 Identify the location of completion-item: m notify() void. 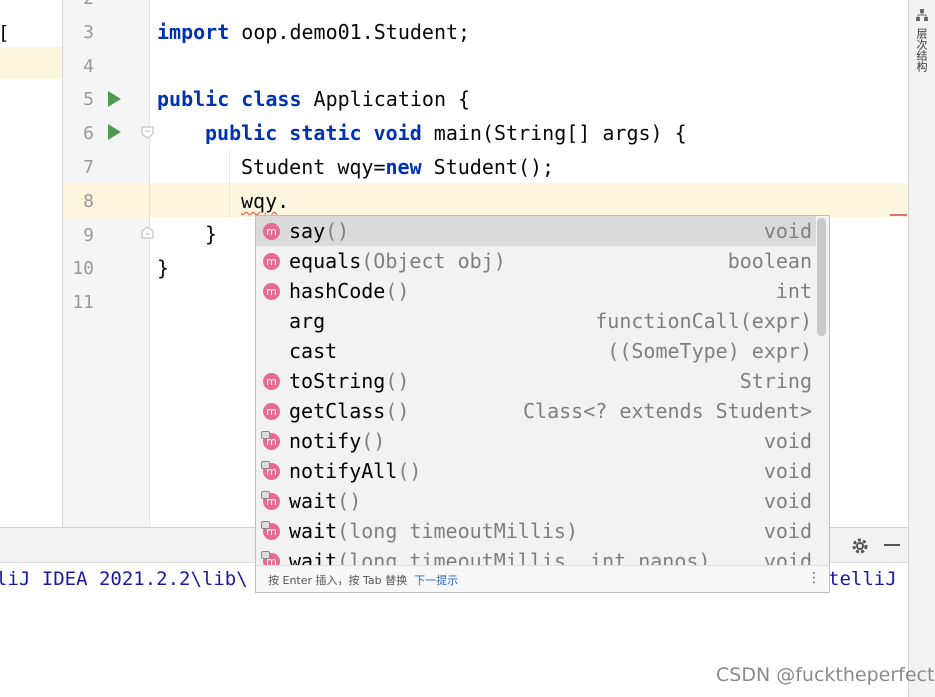
(536, 441).